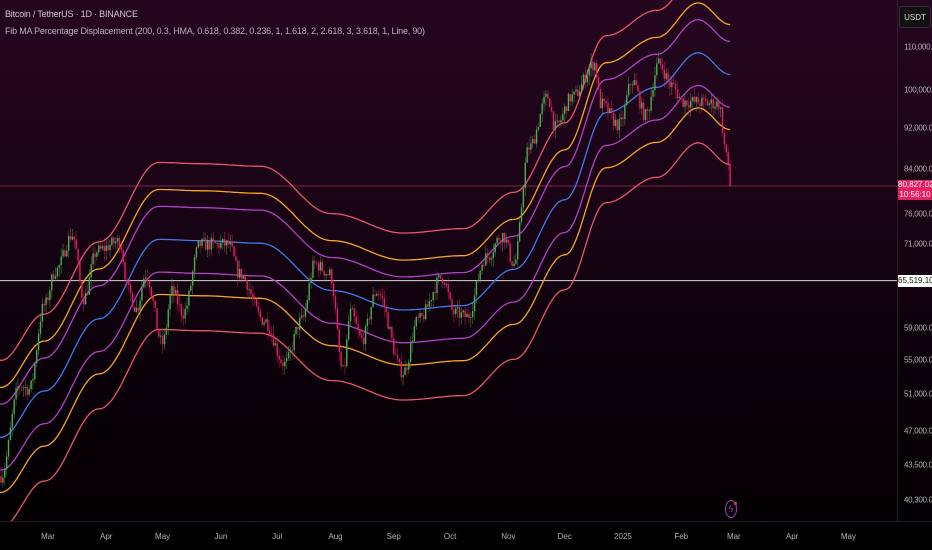 The width and height of the screenshot is (932, 550). Describe the element at coordinates (564, 536) in the screenshot. I see `time-axis-label: Dec` at that location.